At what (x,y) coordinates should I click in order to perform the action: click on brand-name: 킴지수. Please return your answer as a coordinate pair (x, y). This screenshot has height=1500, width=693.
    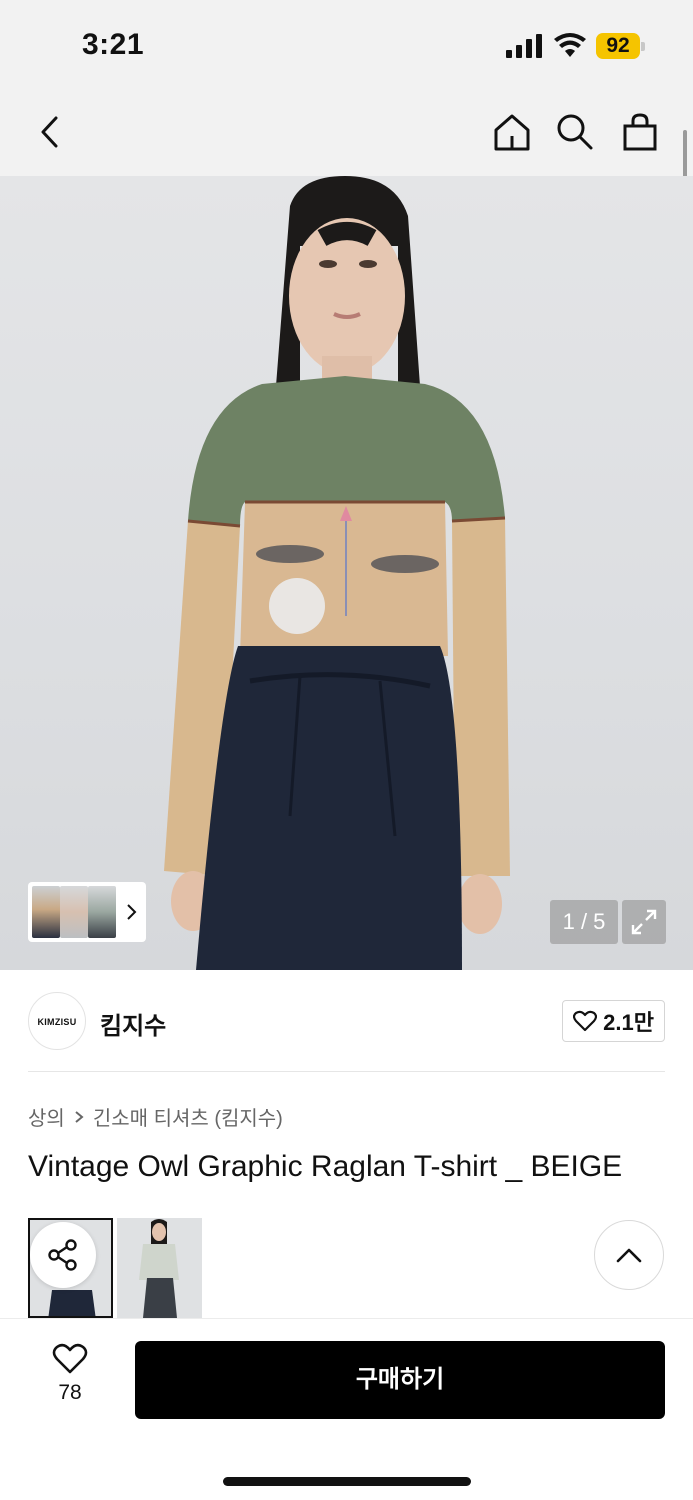
    Looking at the image, I should click on (133, 1023).